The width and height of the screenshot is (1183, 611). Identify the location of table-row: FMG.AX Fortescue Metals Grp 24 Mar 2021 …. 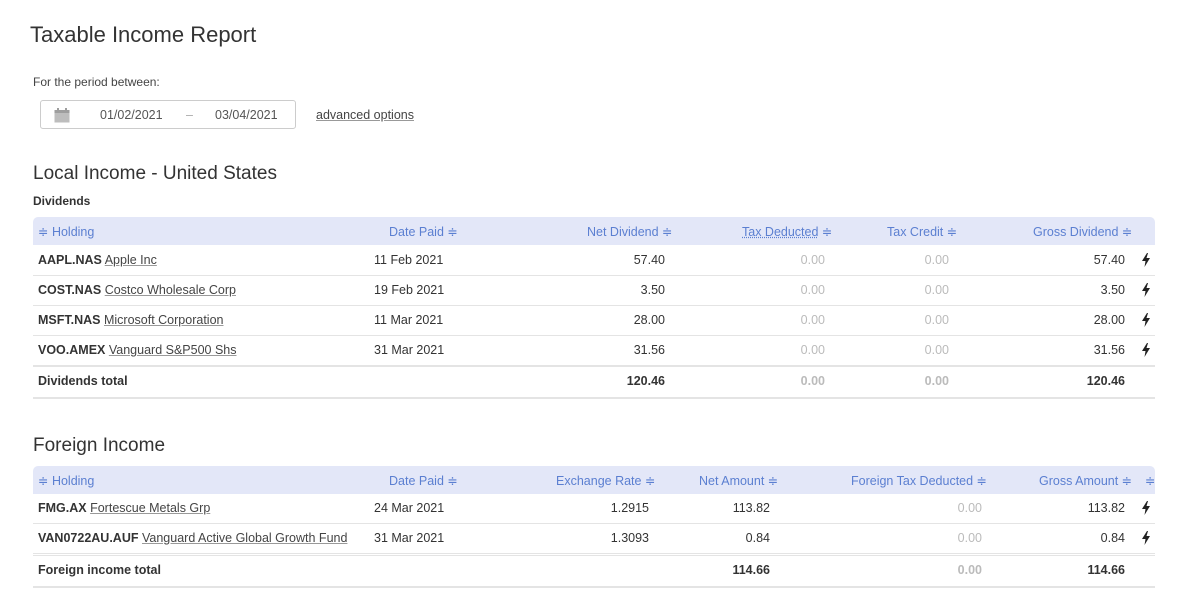
(594, 509).